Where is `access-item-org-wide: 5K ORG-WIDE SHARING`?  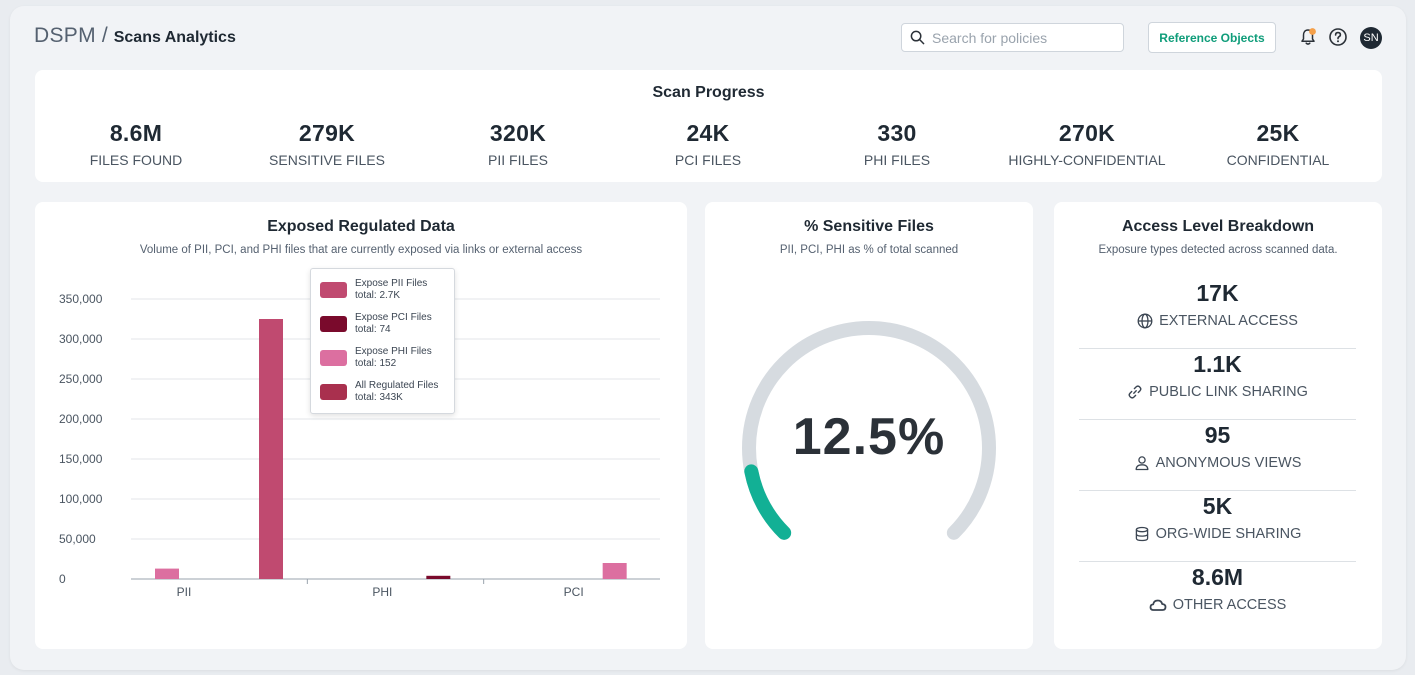
access-item-org-wide: 5K ORG-WIDE SHARING is located at coordinates (1217, 526).